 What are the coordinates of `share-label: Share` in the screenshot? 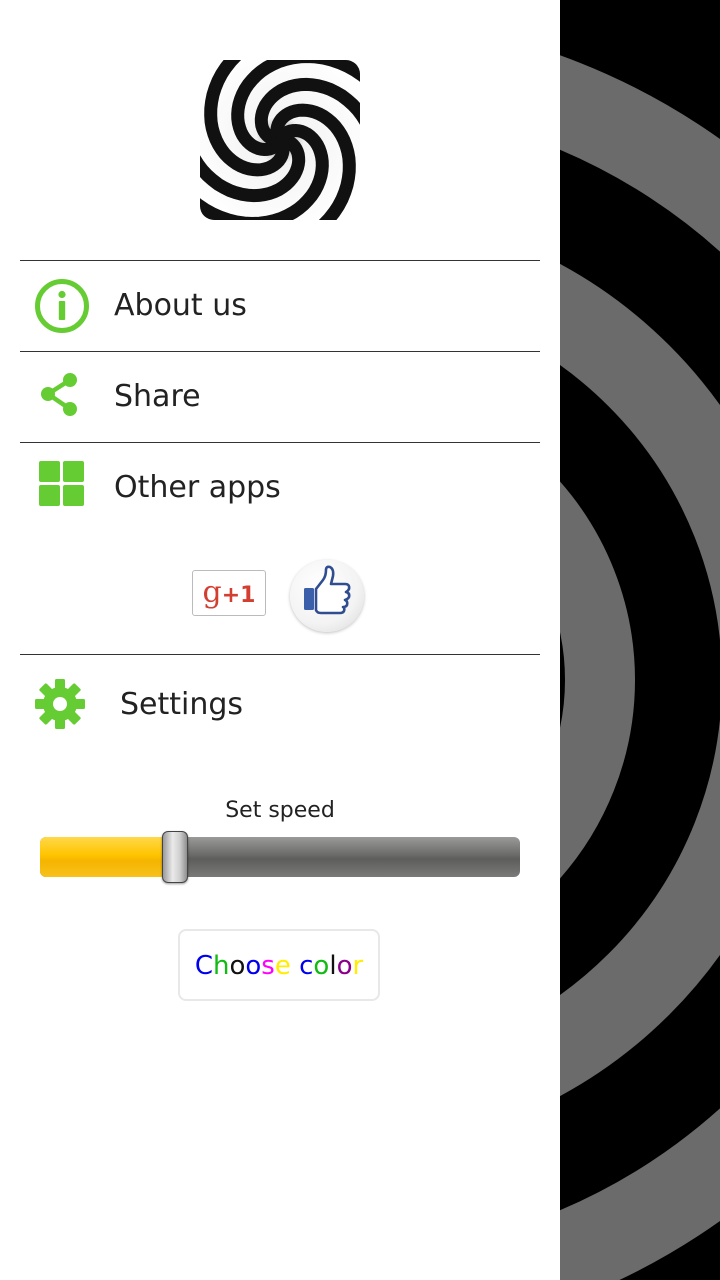 It's located at (157, 396).